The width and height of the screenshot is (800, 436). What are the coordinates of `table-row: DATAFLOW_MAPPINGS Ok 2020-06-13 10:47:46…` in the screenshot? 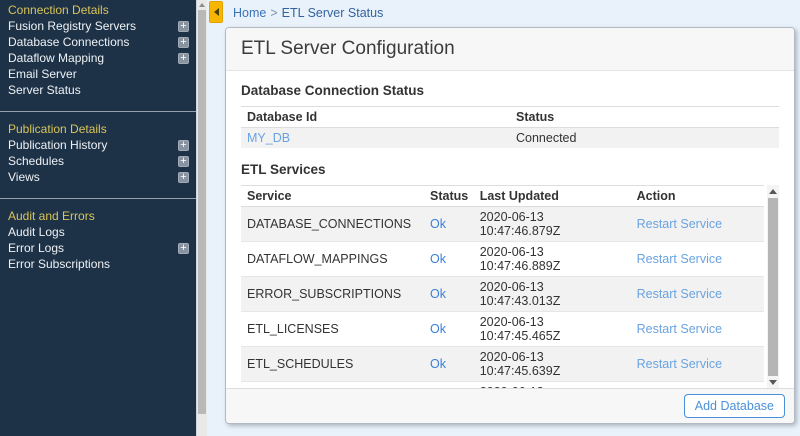 It's located at (502, 259).